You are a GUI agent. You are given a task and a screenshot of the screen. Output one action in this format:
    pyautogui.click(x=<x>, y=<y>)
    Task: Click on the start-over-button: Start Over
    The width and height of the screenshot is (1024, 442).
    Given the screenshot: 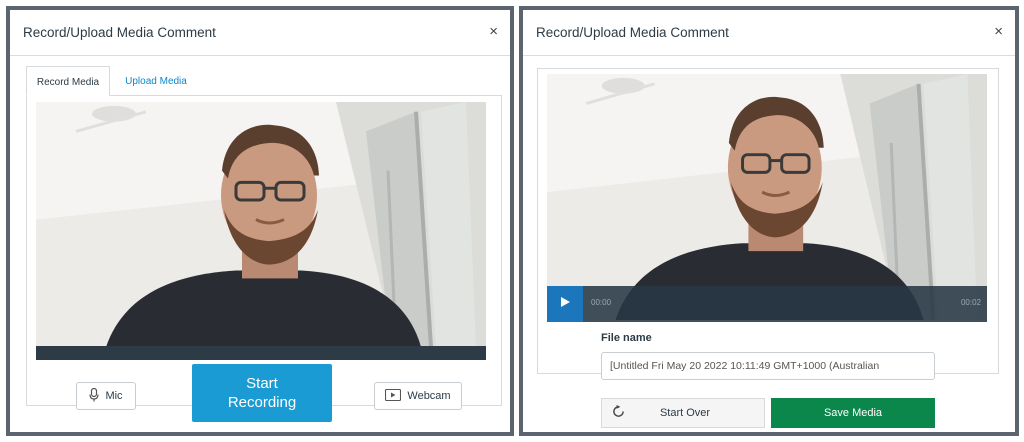 What is the action you would take?
    pyautogui.click(x=683, y=413)
    